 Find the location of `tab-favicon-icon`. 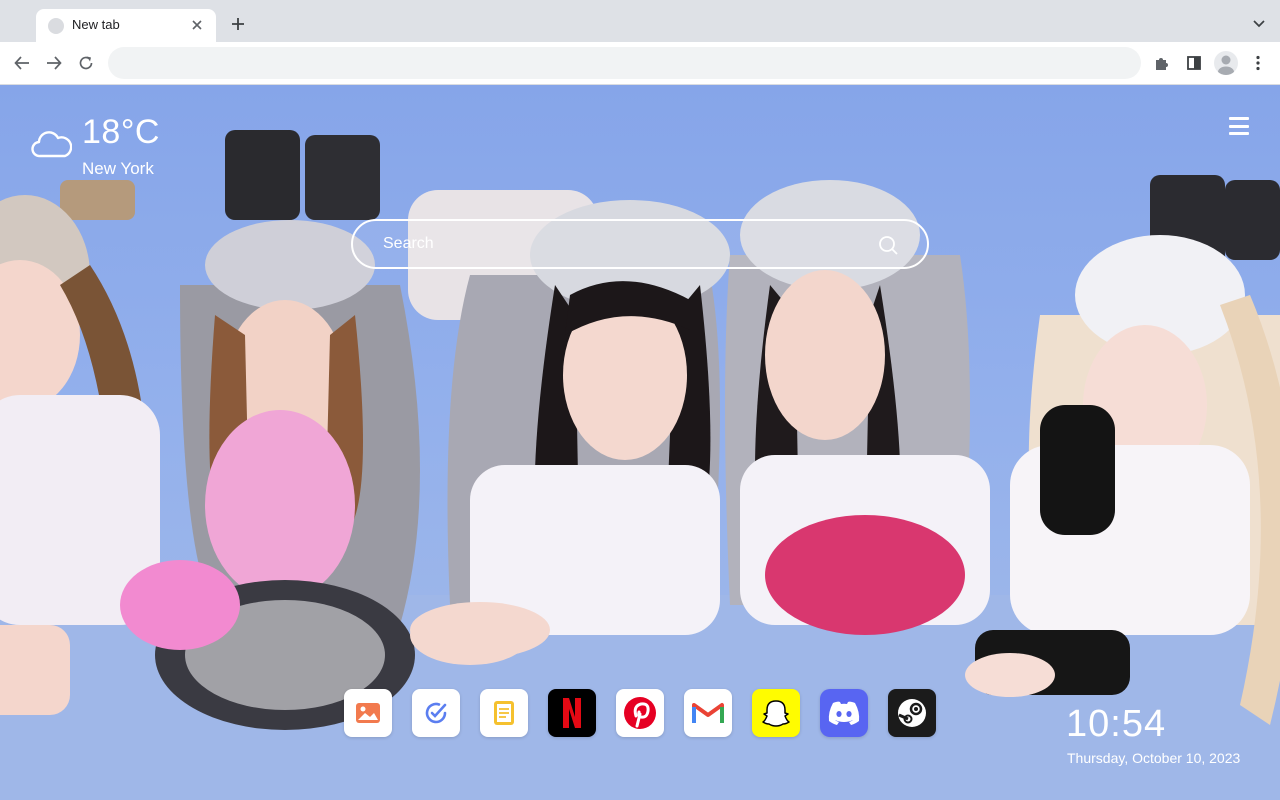

tab-favicon-icon is located at coordinates (56, 26).